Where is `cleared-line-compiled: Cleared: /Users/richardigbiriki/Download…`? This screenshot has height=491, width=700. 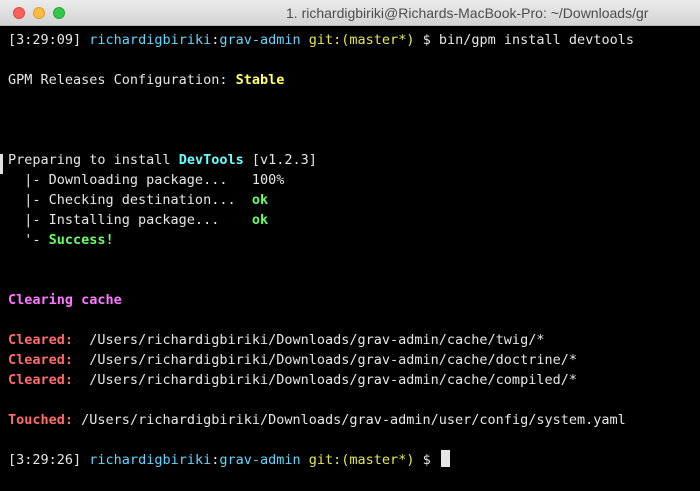 cleared-line-compiled: Cleared: /Users/richardigbiriki/Download… is located at coordinates (292, 380).